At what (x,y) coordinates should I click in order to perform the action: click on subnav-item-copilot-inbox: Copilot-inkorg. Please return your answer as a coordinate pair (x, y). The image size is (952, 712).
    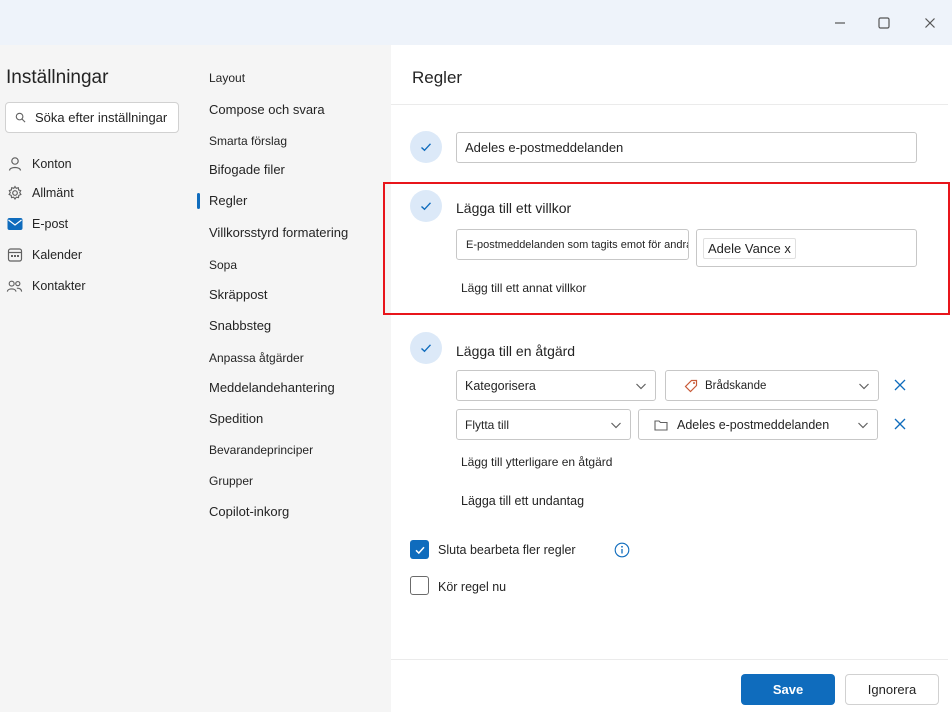
    Looking at the image, I should click on (249, 511).